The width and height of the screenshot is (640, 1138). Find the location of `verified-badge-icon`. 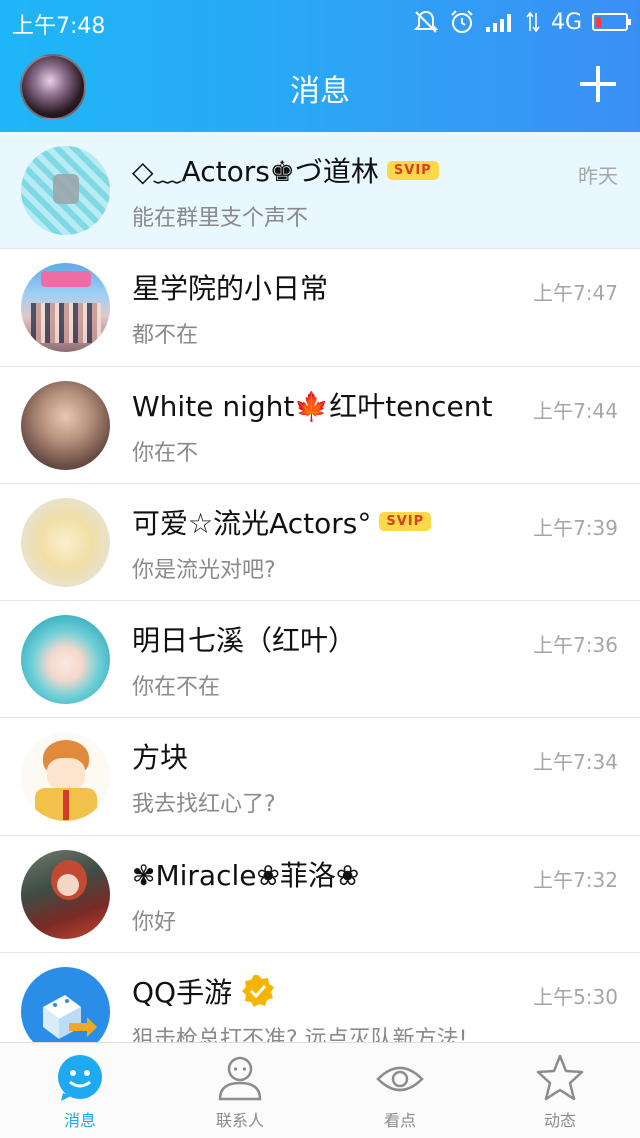

verified-badge-icon is located at coordinates (258, 991).